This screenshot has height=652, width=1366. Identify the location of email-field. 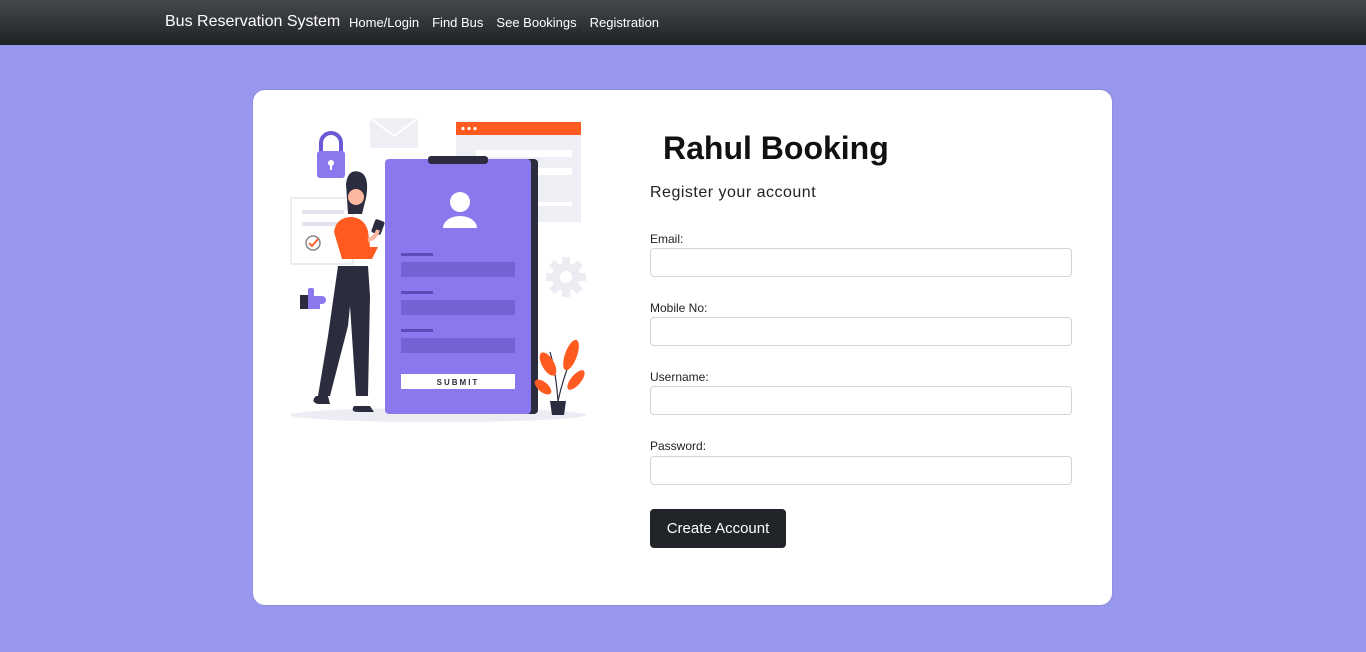
(861, 262).